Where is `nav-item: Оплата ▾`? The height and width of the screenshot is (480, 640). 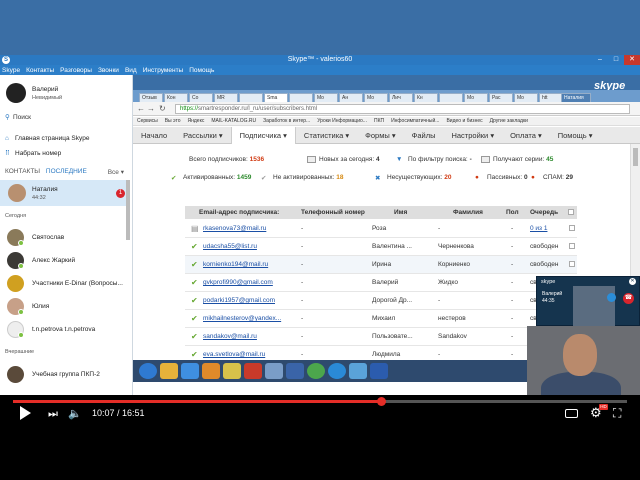
nav-item: Оплата ▾ is located at coordinates (526, 135).